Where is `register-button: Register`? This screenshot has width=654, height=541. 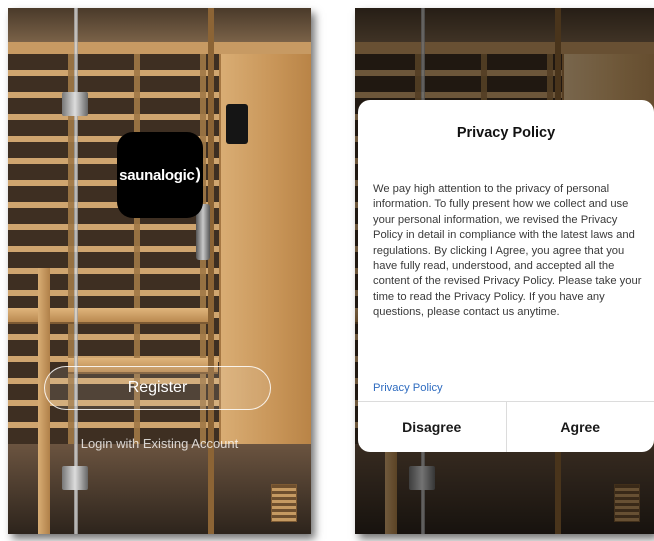
register-button: Register is located at coordinates (157, 388).